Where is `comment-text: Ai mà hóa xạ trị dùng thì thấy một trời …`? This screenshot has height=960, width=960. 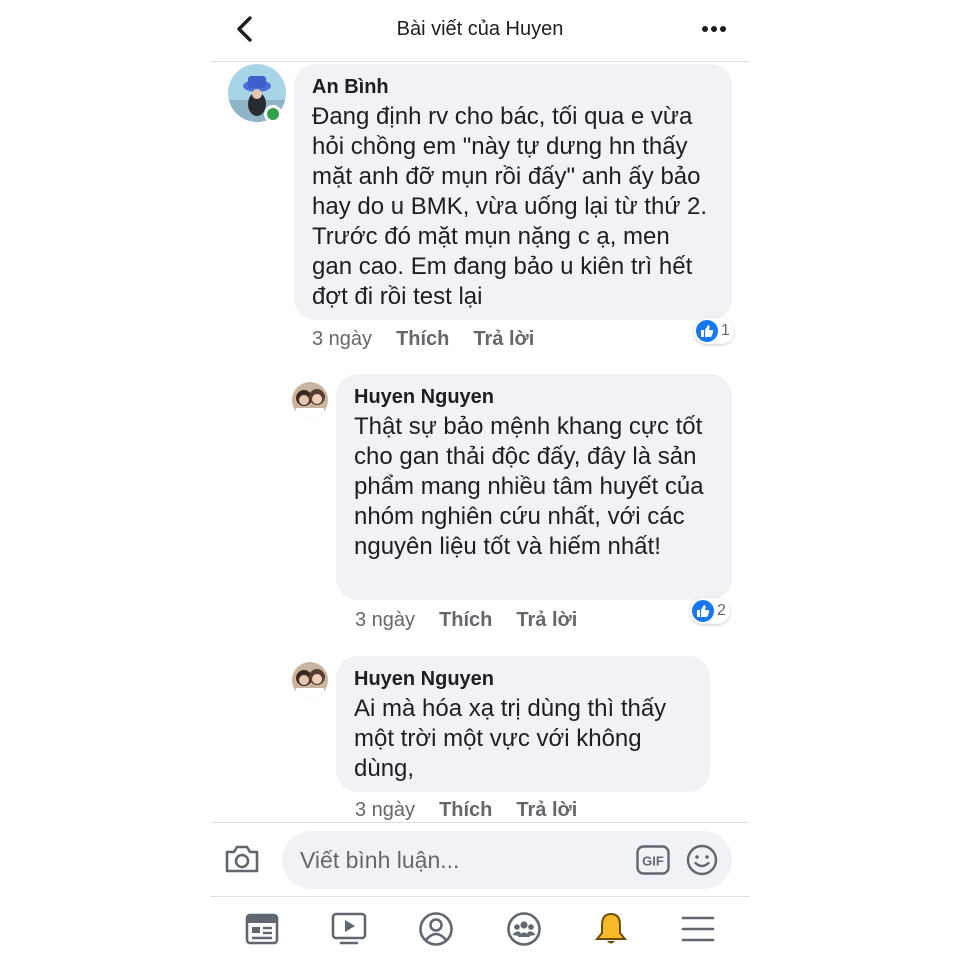 comment-text: Ai mà hóa xạ trị dùng thì thấy một trời … is located at coordinates (510, 738).